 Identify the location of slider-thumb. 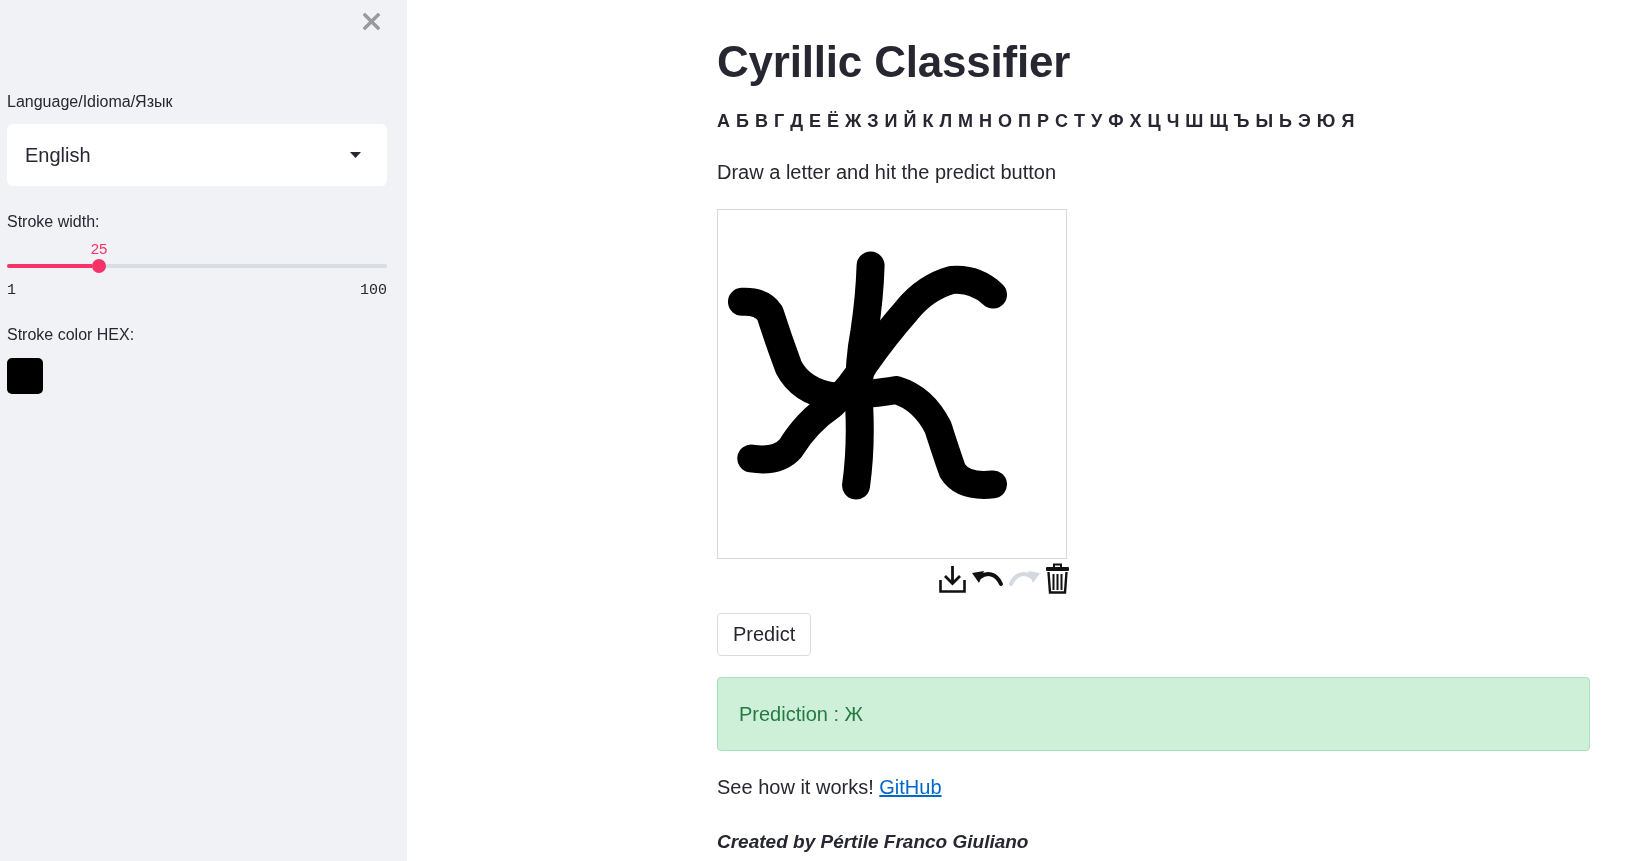
(99, 266).